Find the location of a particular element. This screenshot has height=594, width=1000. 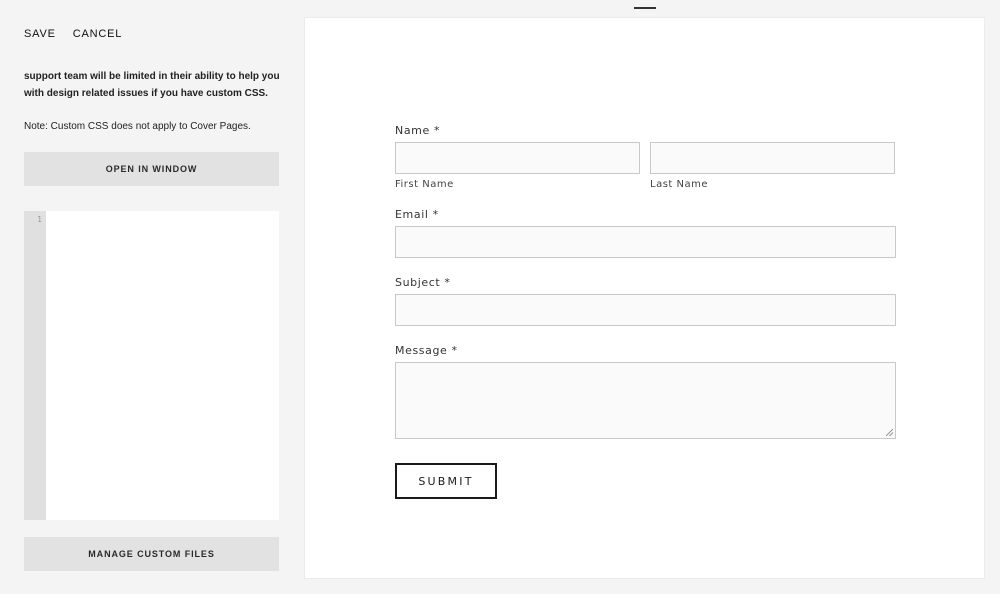

last-name-column: Last Name is located at coordinates (772, 166).